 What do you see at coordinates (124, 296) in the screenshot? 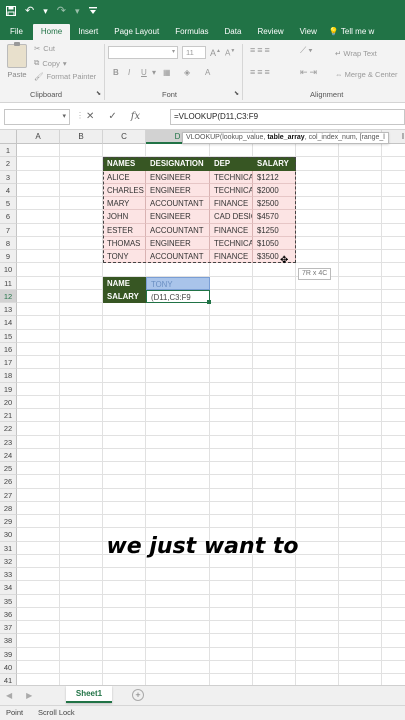
I see `salary-label-cell: SALARY` at bounding box center [124, 296].